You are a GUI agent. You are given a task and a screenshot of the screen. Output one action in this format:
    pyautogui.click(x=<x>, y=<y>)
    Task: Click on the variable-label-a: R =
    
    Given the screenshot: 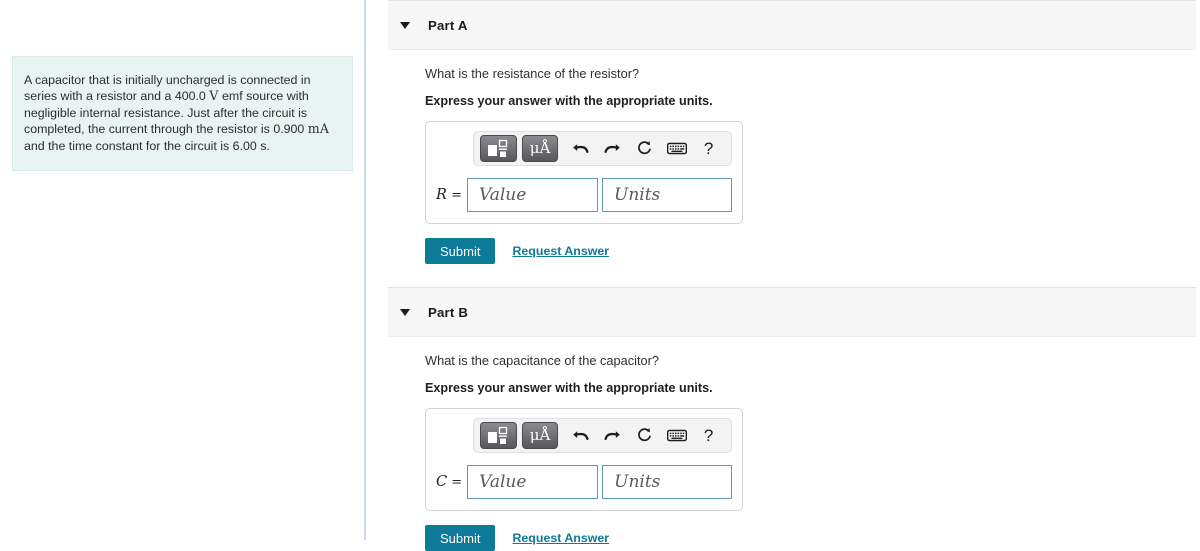 What is the action you would take?
    pyautogui.click(x=449, y=195)
    